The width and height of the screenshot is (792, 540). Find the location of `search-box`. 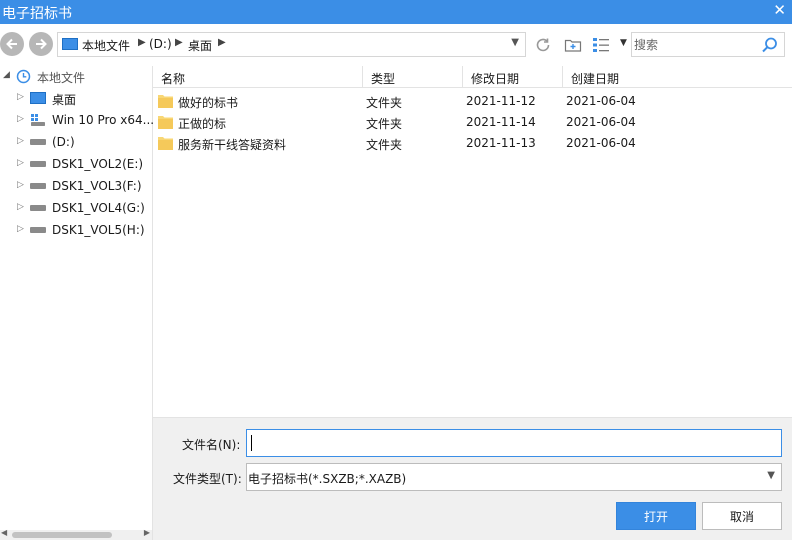

search-box is located at coordinates (708, 44).